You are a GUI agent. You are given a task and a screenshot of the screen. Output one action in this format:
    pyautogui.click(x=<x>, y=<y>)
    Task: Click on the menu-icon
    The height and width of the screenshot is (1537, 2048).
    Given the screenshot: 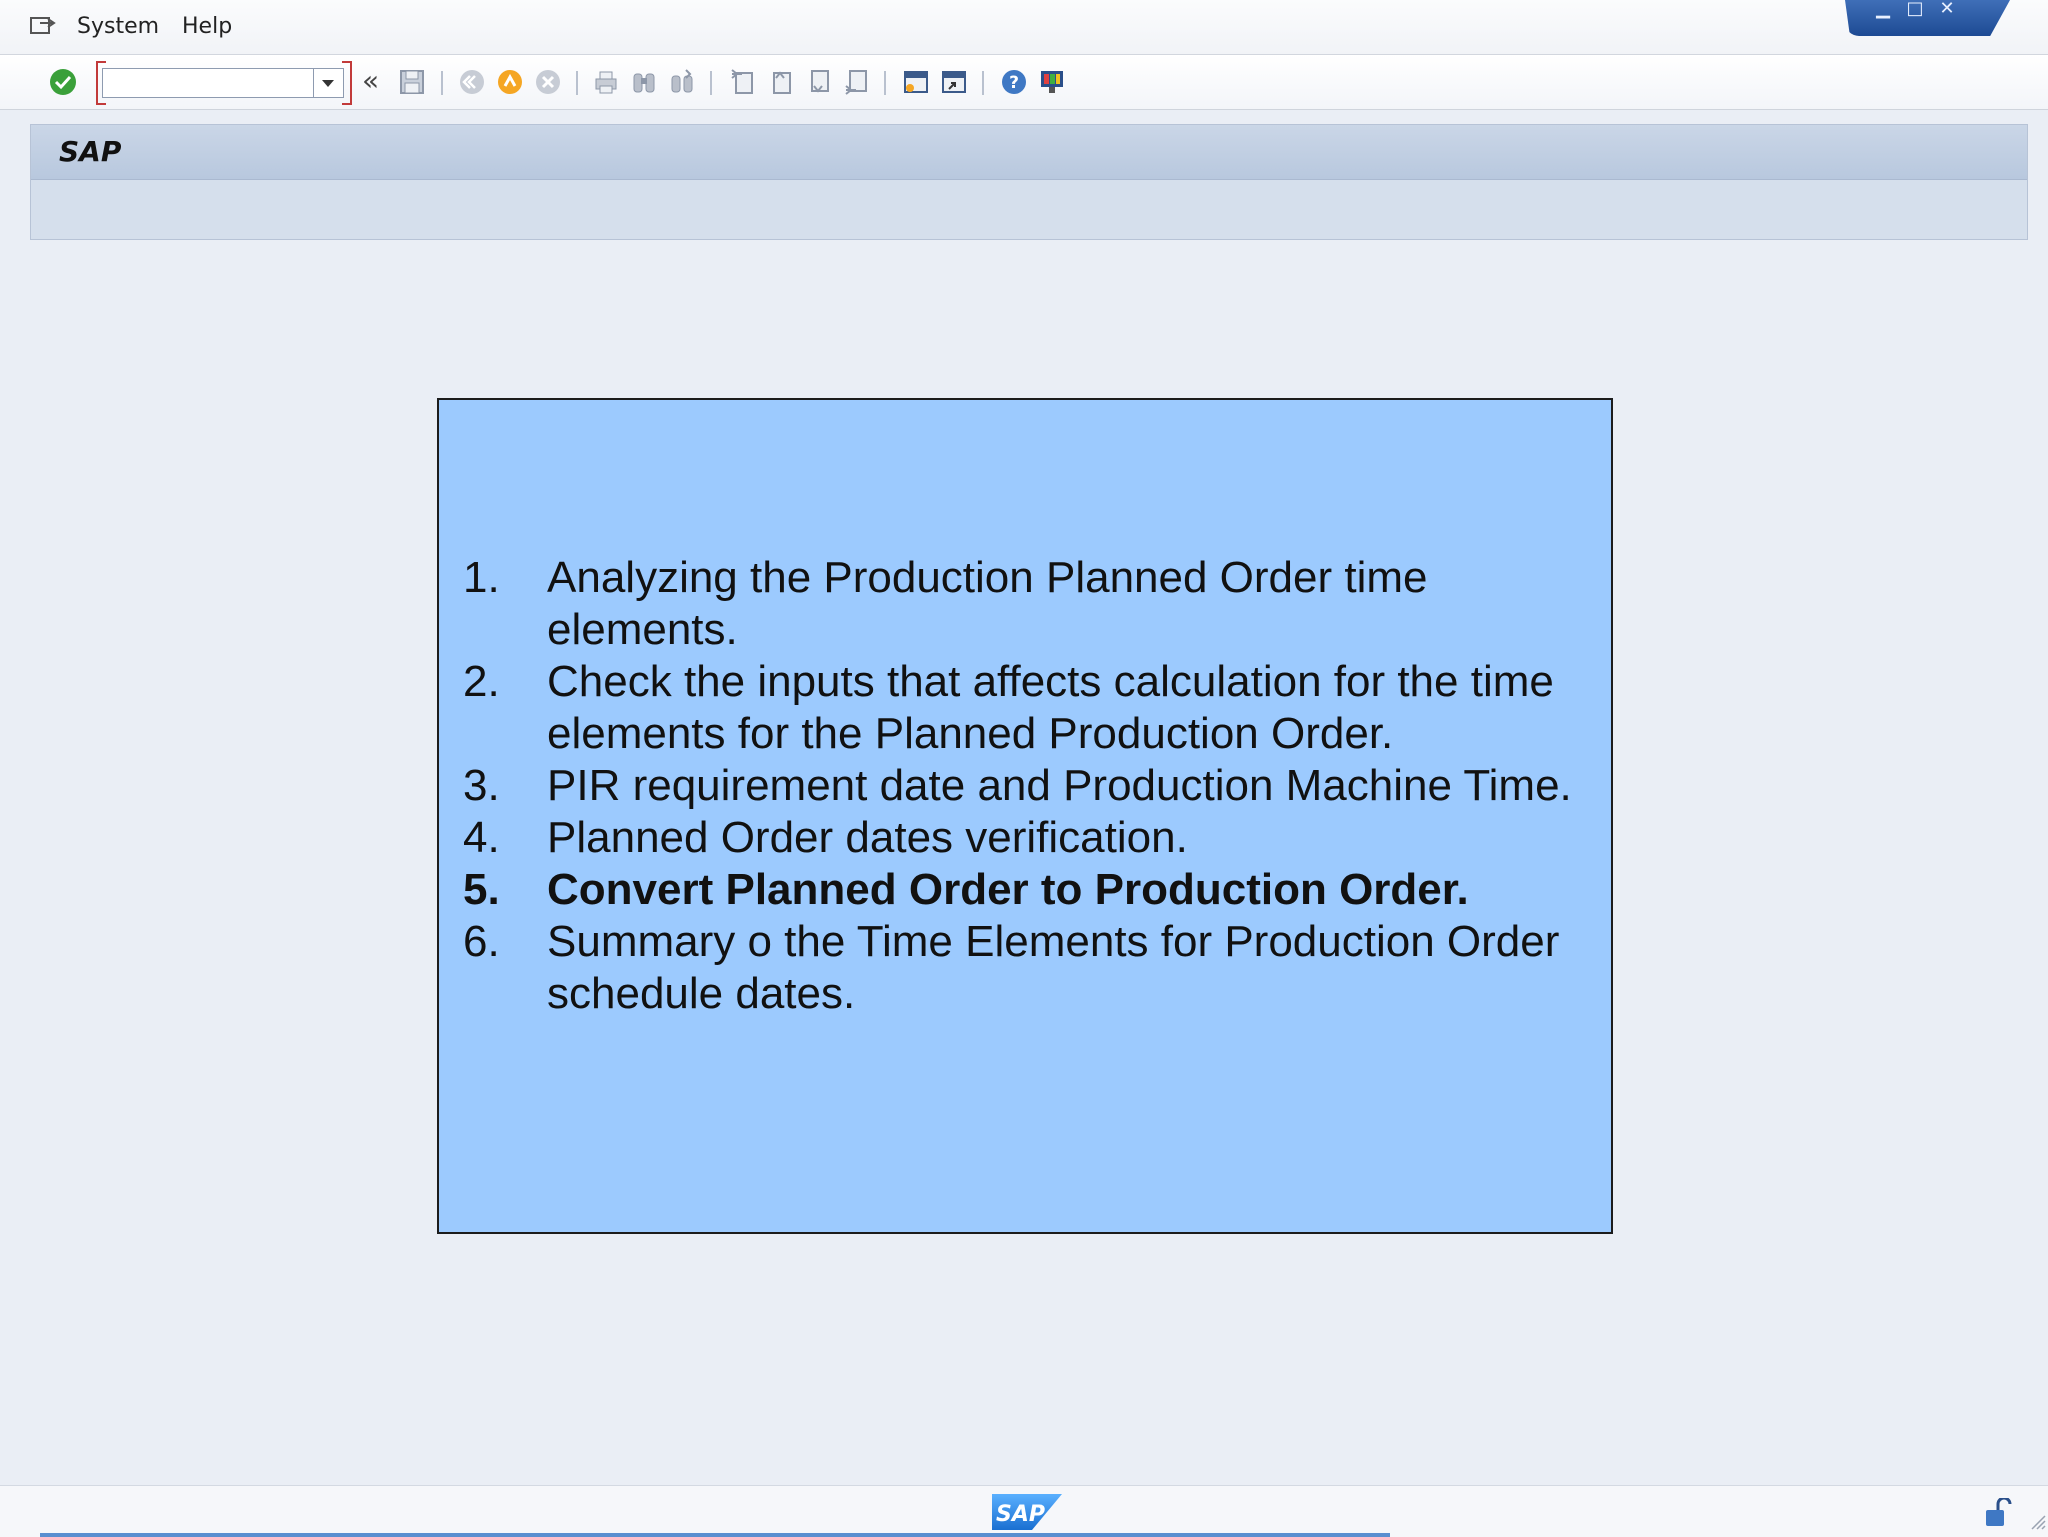 What is the action you would take?
    pyautogui.click(x=43, y=26)
    